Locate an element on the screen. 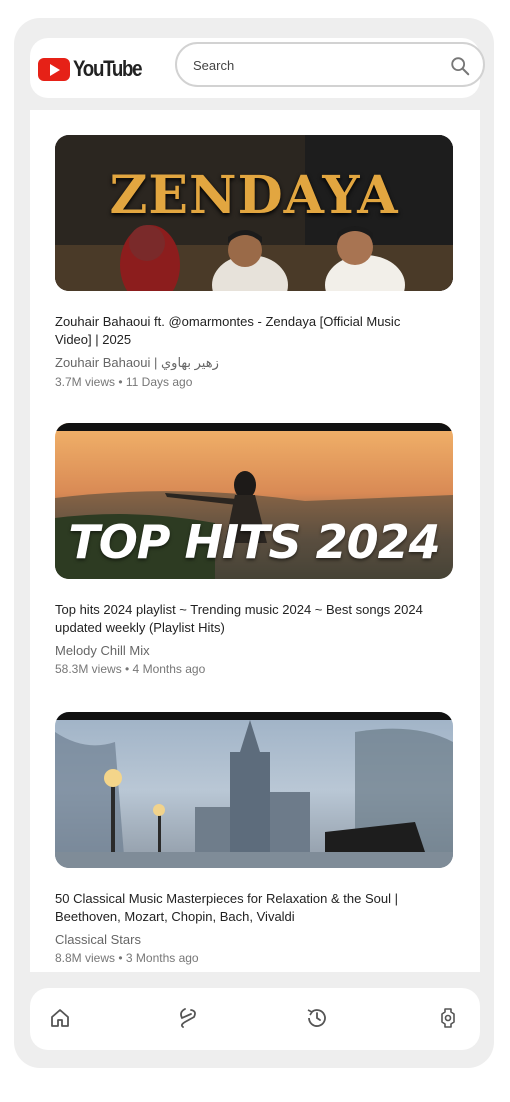  thumbnail-title-text: TOP HITS 2024 is located at coordinates (254, 542).